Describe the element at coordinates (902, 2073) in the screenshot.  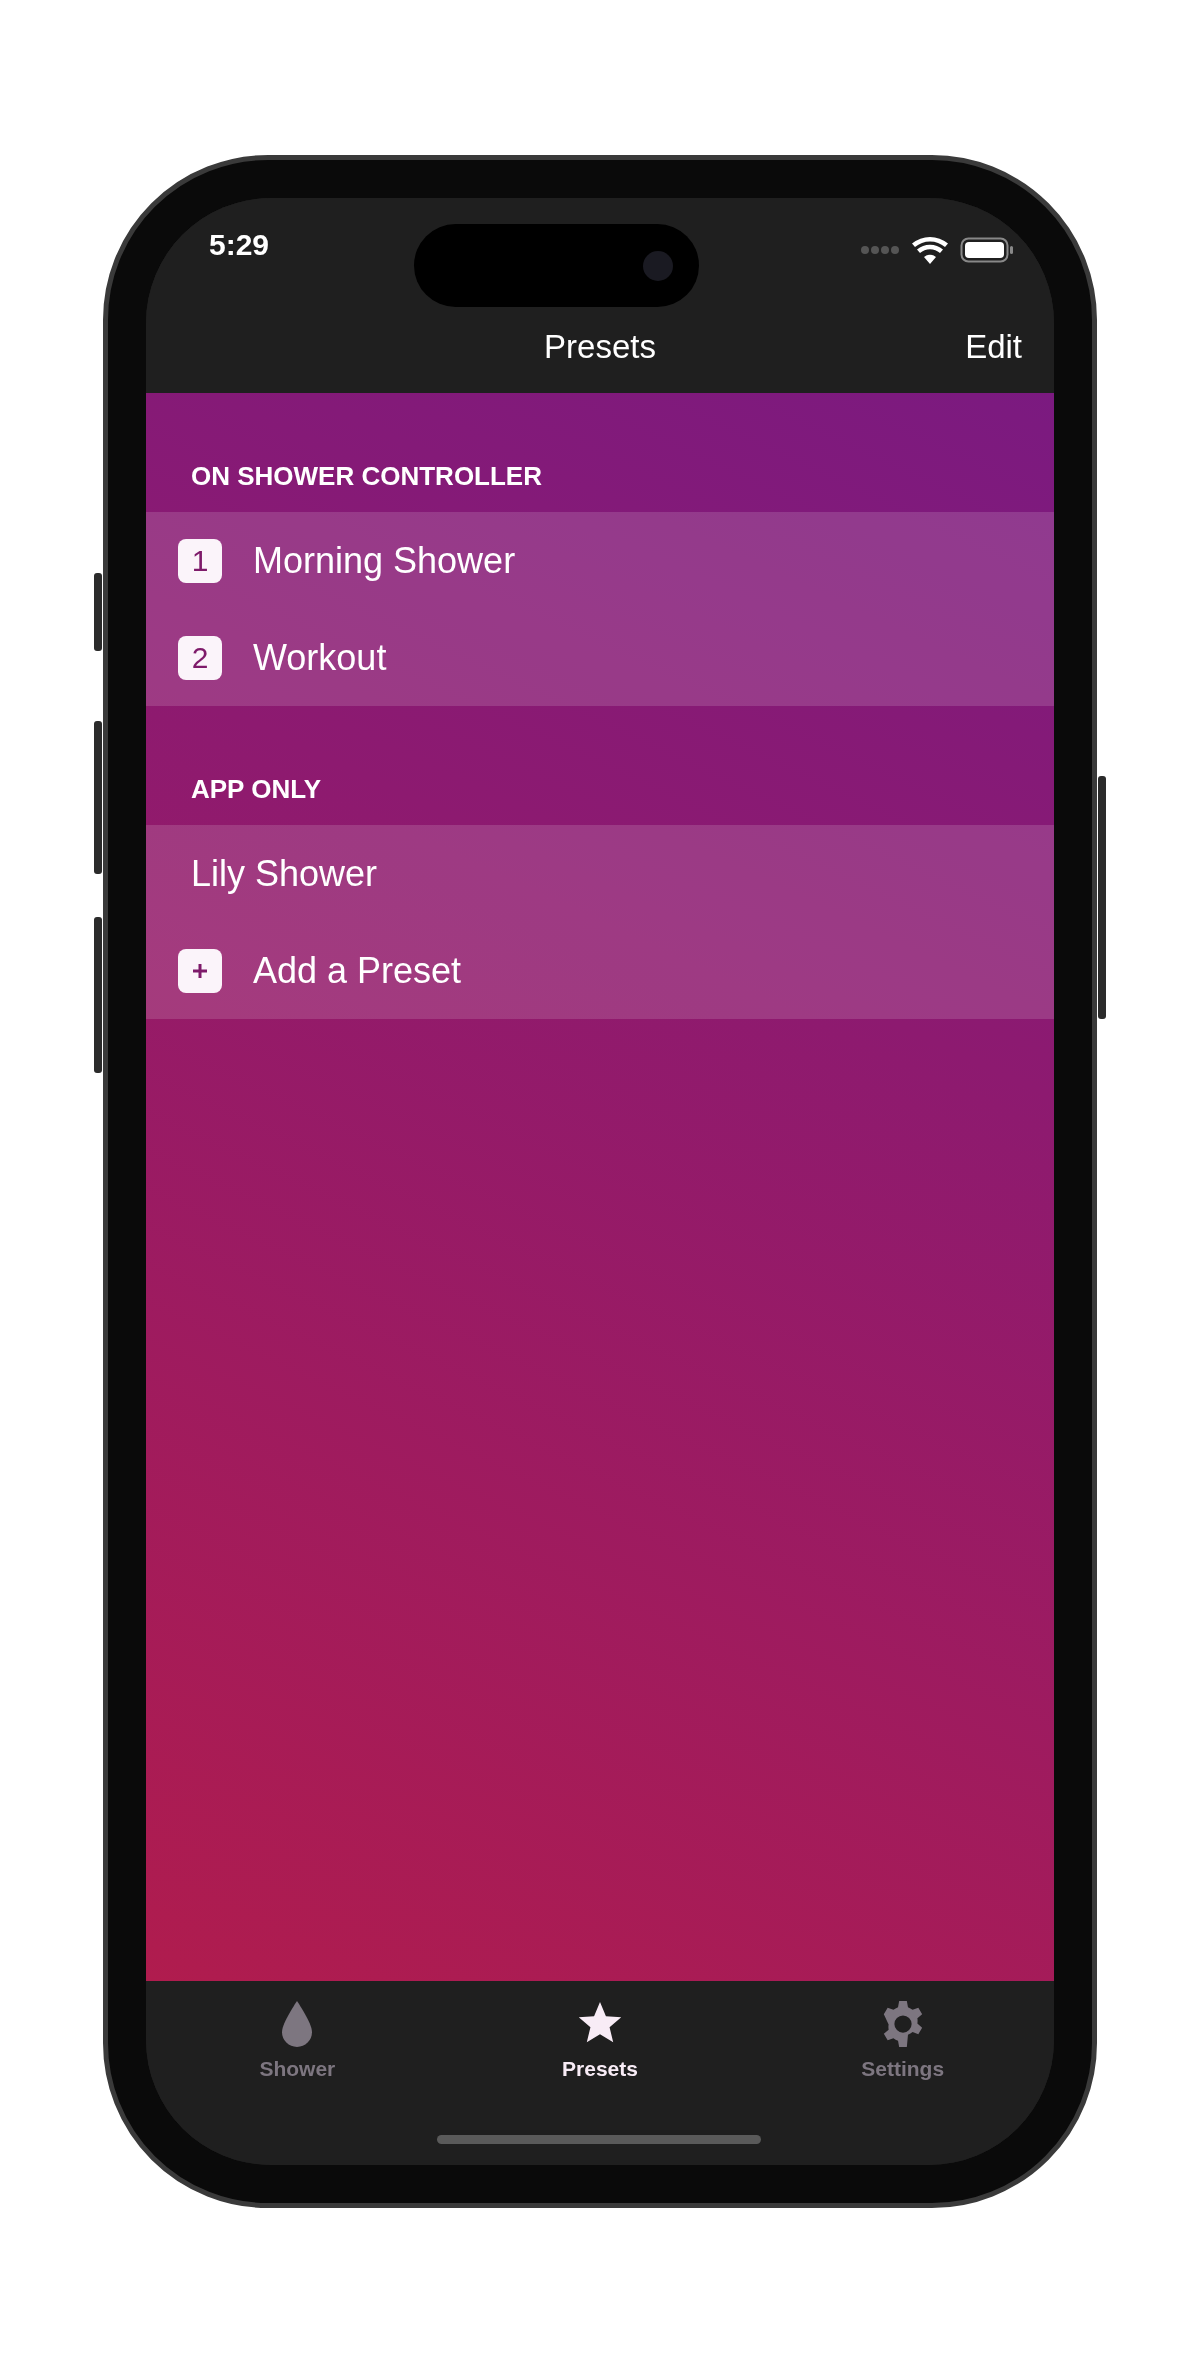
I see `tab-item: Settings` at that location.